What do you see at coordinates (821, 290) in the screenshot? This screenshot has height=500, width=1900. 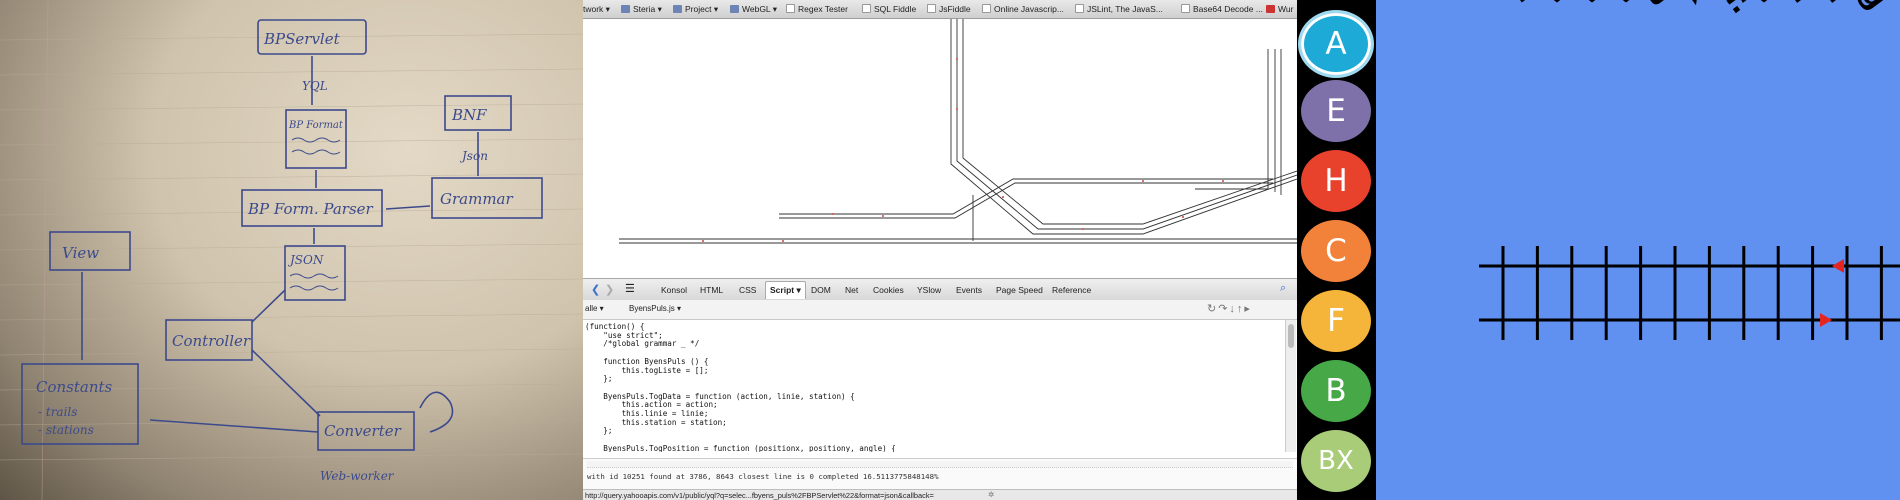 I see `tab-dom: DOM` at bounding box center [821, 290].